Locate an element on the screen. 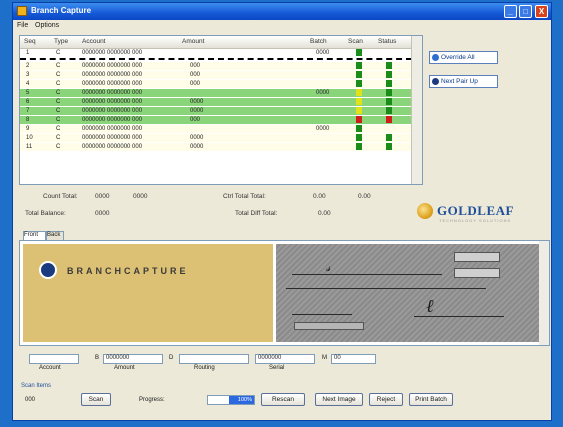 The height and width of the screenshot is (427, 563). reject-button: Reject is located at coordinates (386, 399).